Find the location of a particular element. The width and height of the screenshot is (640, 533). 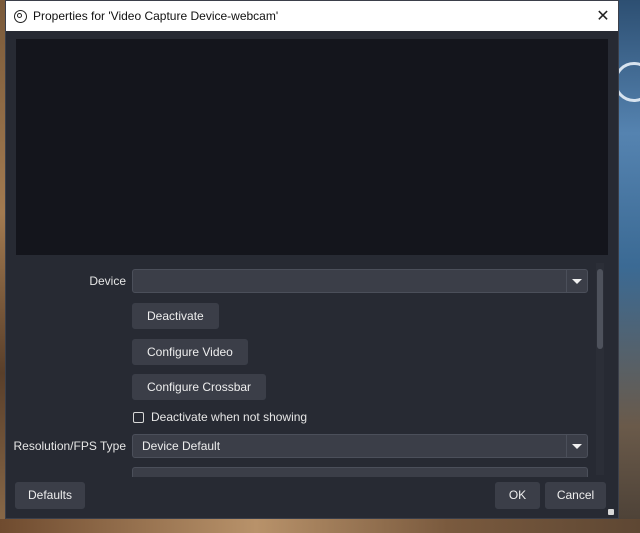

obs-icon is located at coordinates (20, 16).